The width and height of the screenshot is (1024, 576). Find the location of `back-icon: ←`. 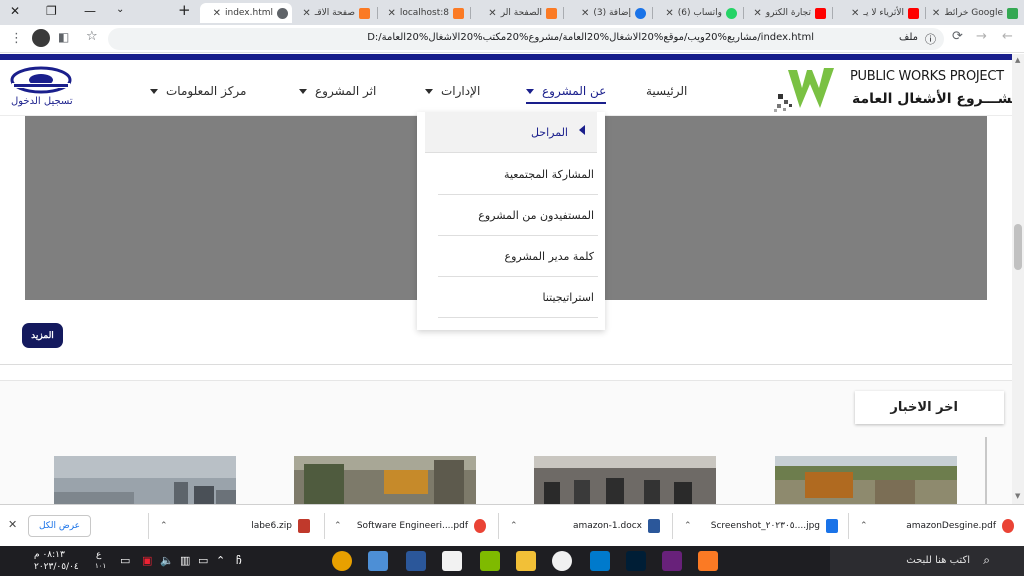

back-icon: ← is located at coordinates (1007, 36).